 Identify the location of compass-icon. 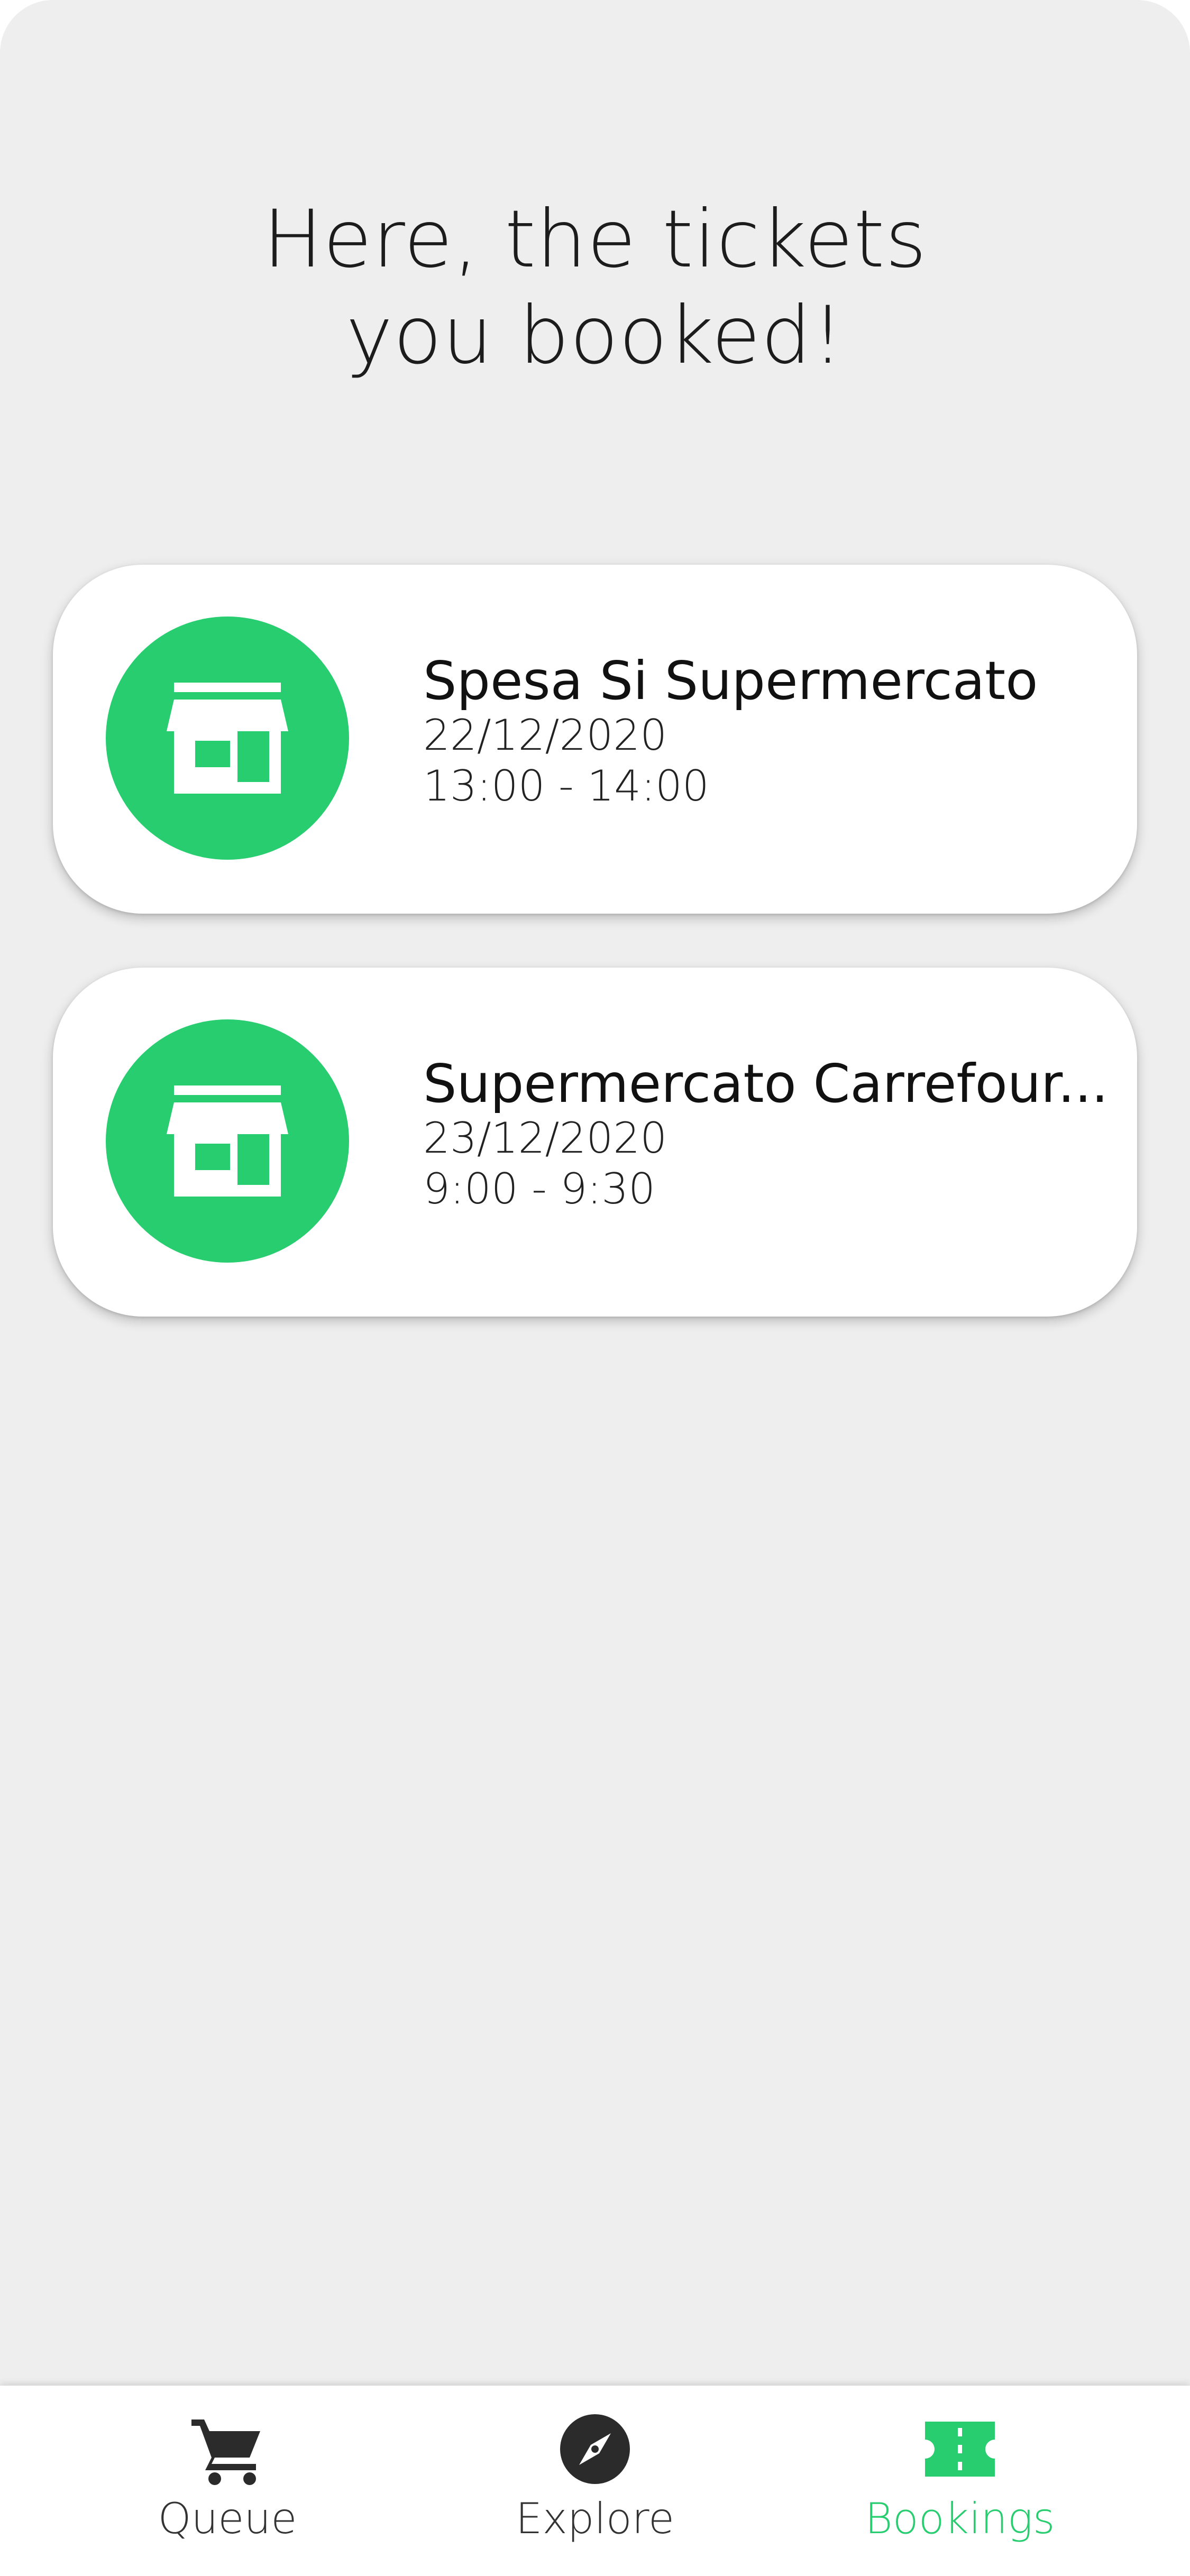
(595, 2449).